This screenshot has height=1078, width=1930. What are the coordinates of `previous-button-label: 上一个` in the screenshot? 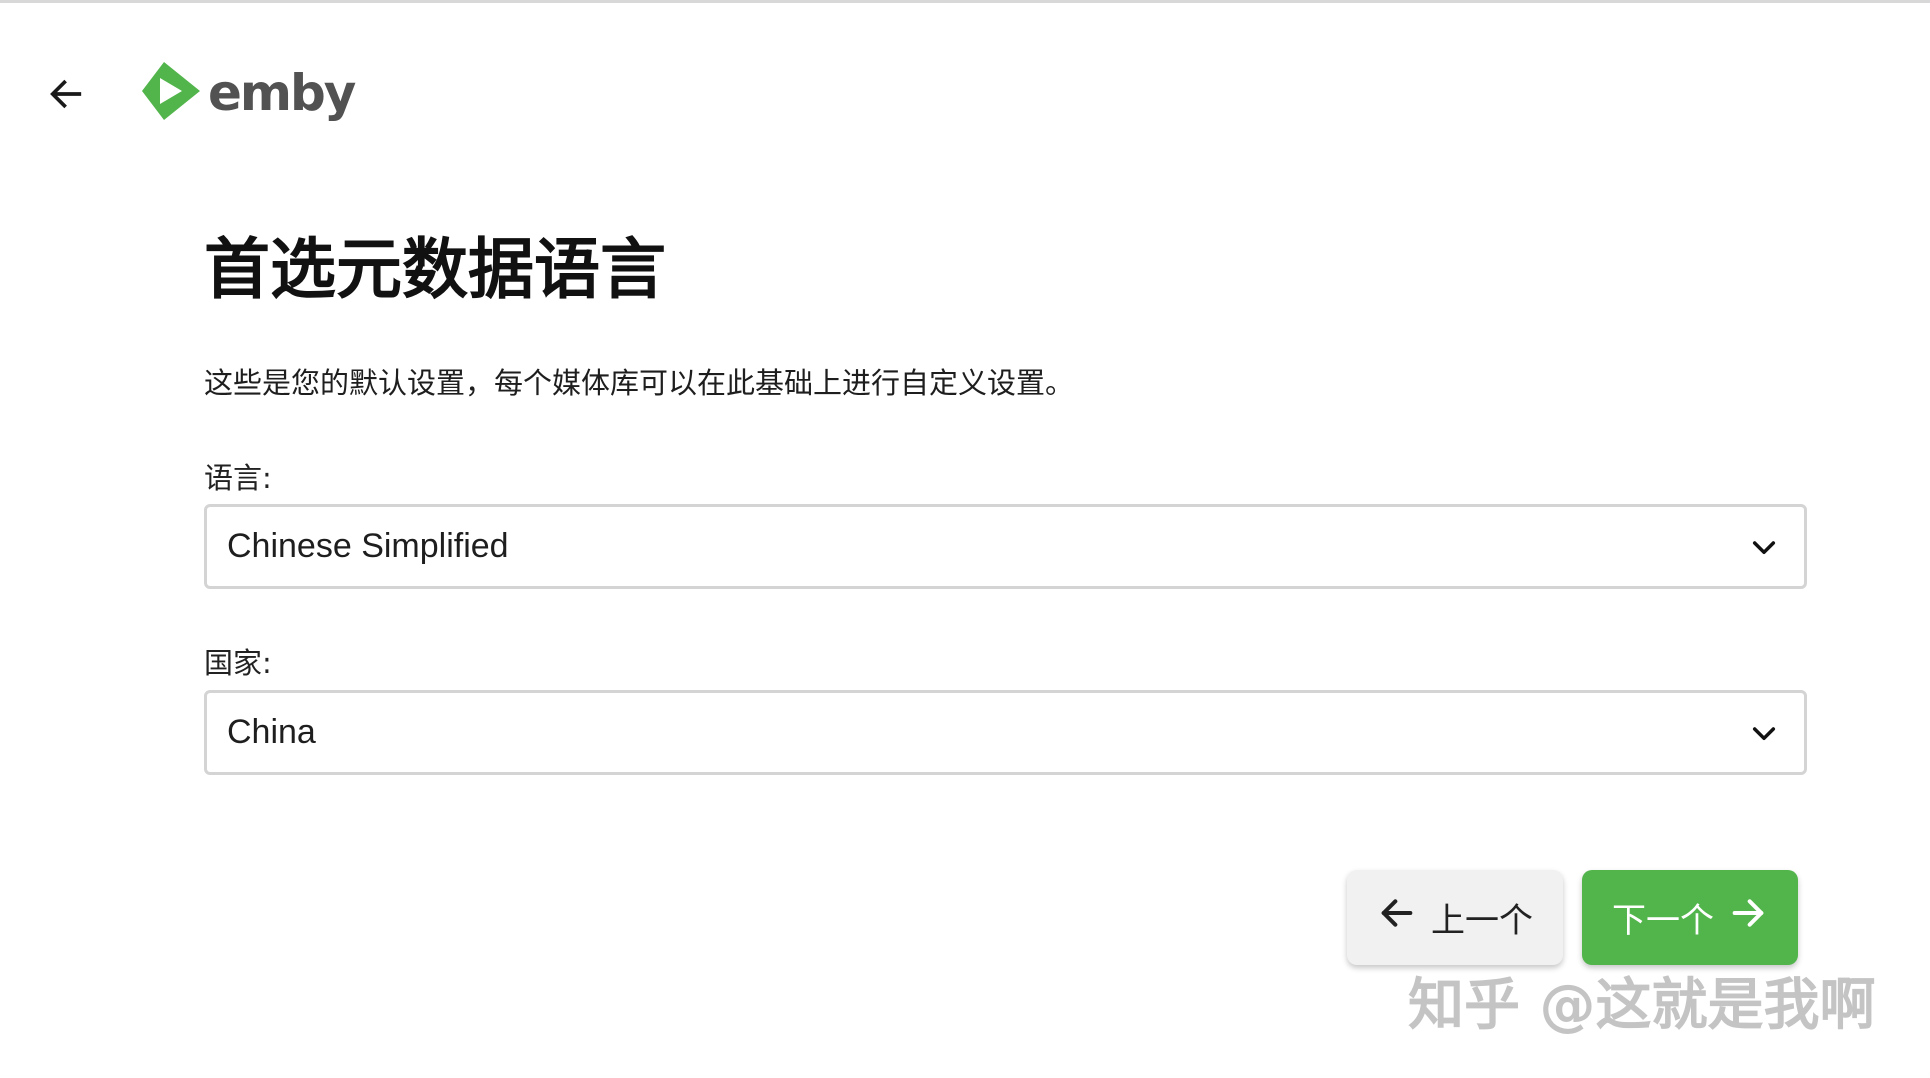 It's located at (1482, 921).